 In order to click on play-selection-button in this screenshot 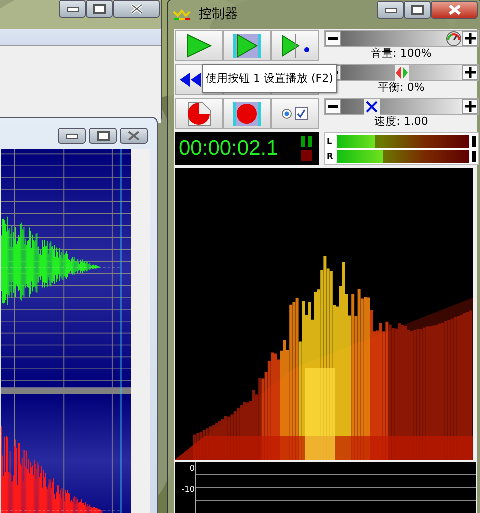, I will do `click(247, 45)`.